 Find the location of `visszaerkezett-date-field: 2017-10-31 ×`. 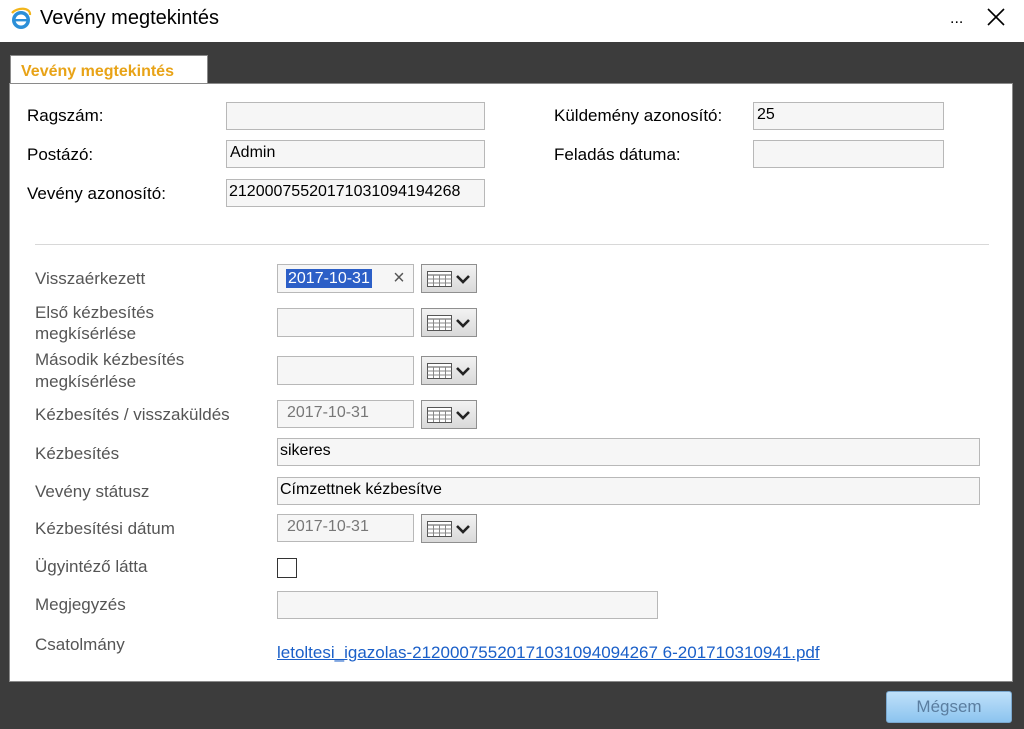

visszaerkezett-date-field: 2017-10-31 × is located at coordinates (345, 278).